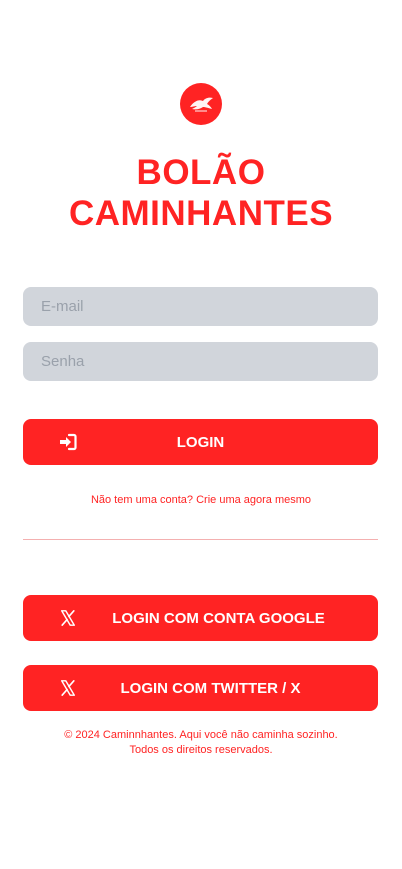 Image resolution: width=402 pixels, height=869 pixels. Describe the element at coordinates (201, 750) in the screenshot. I see `footer-line2: Todos os direitos reservados.` at that location.